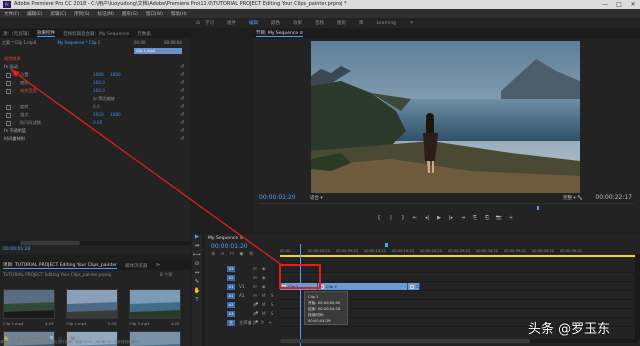 Image resolution: width=640 pixels, height=346 pixels. I want to click on tab-metadata: 元数据, so click(144, 34).